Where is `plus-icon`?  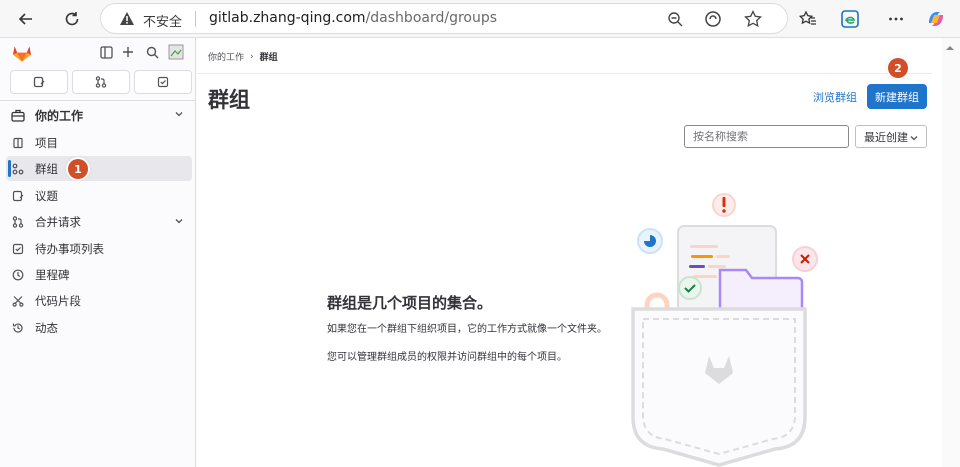 plus-icon is located at coordinates (128, 52).